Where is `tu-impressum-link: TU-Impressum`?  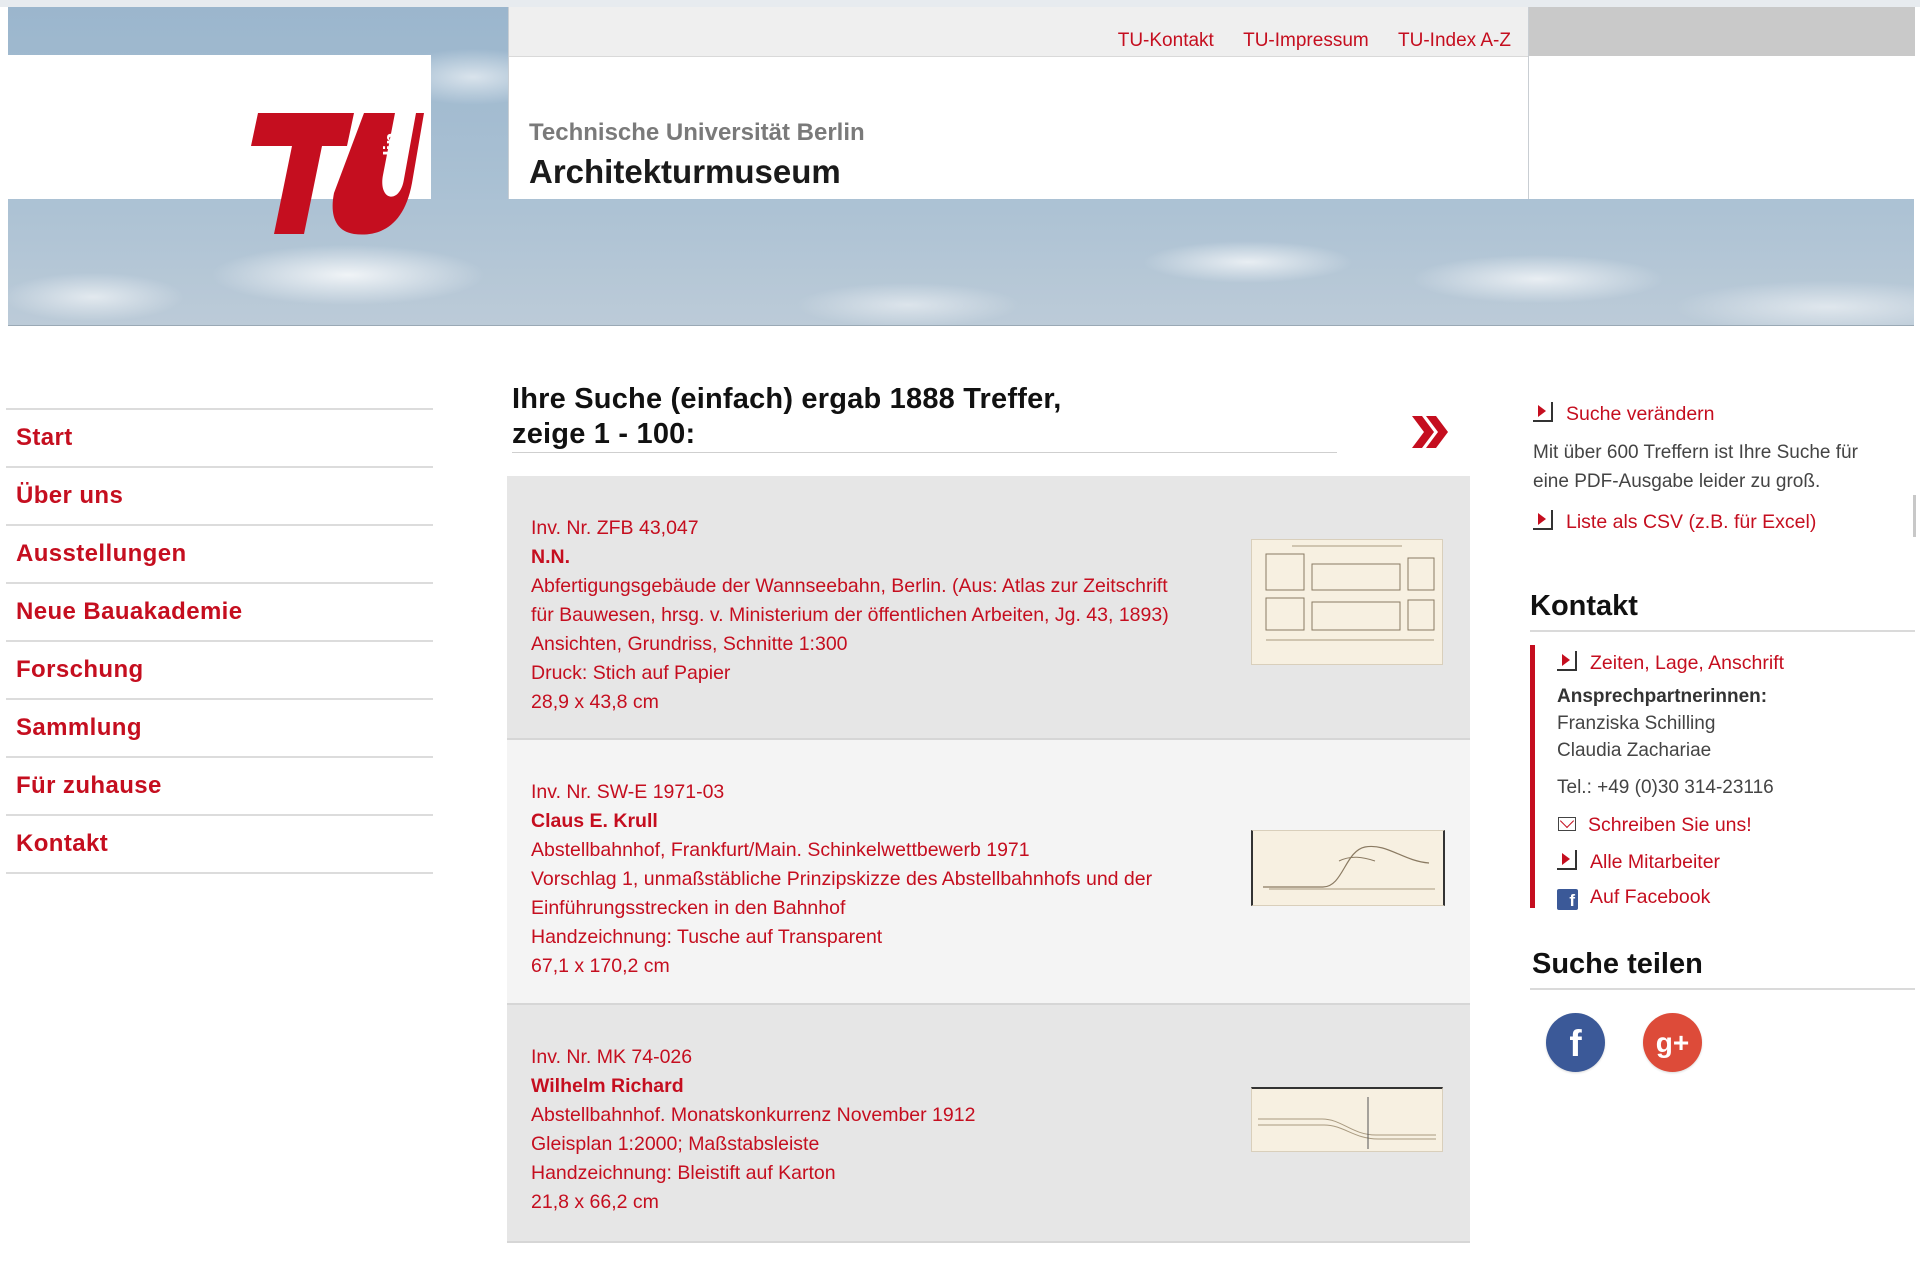
tu-impressum-link: TU-Impressum is located at coordinates (1306, 40).